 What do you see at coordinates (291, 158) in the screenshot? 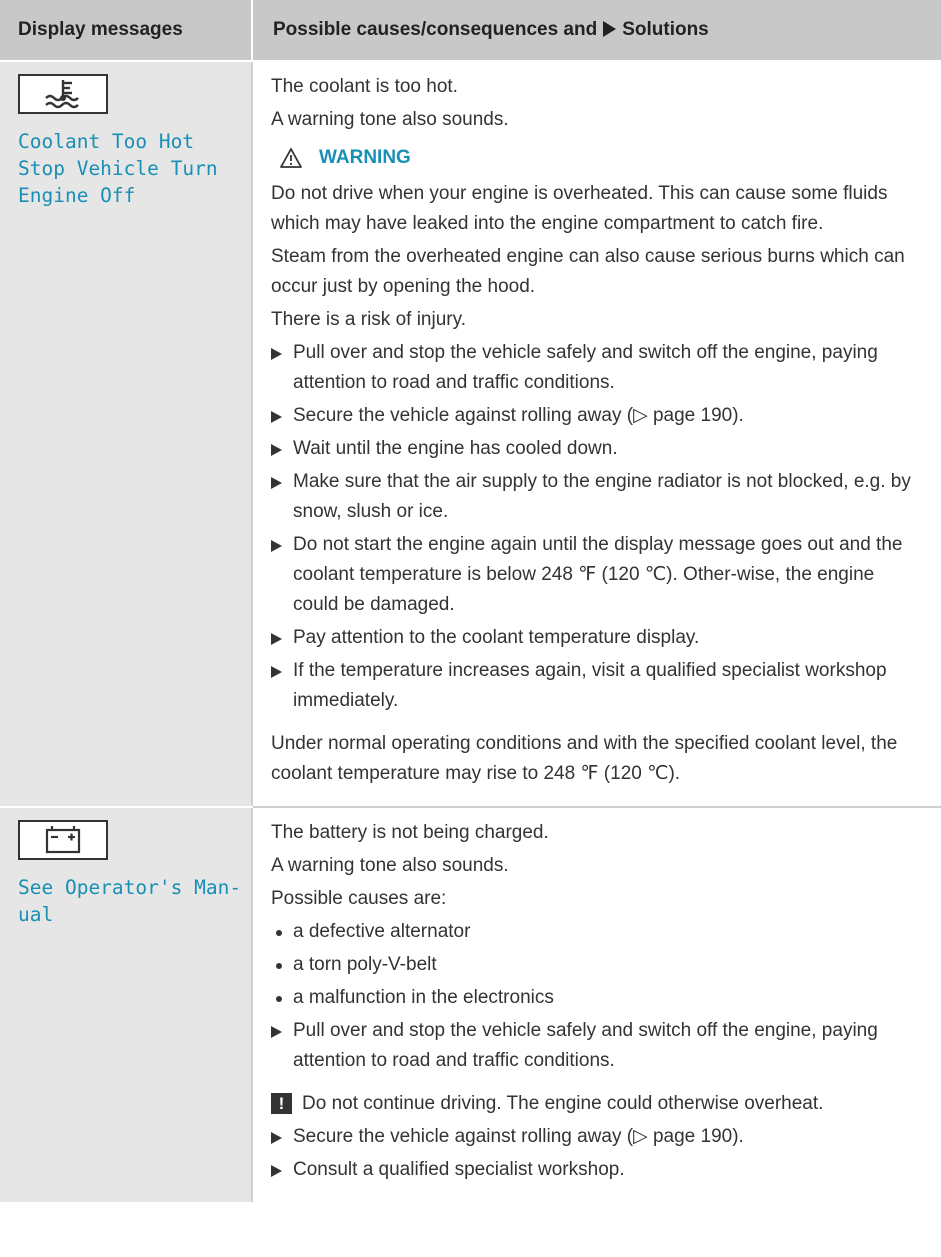
I see `warning-triangle-icon` at bounding box center [291, 158].